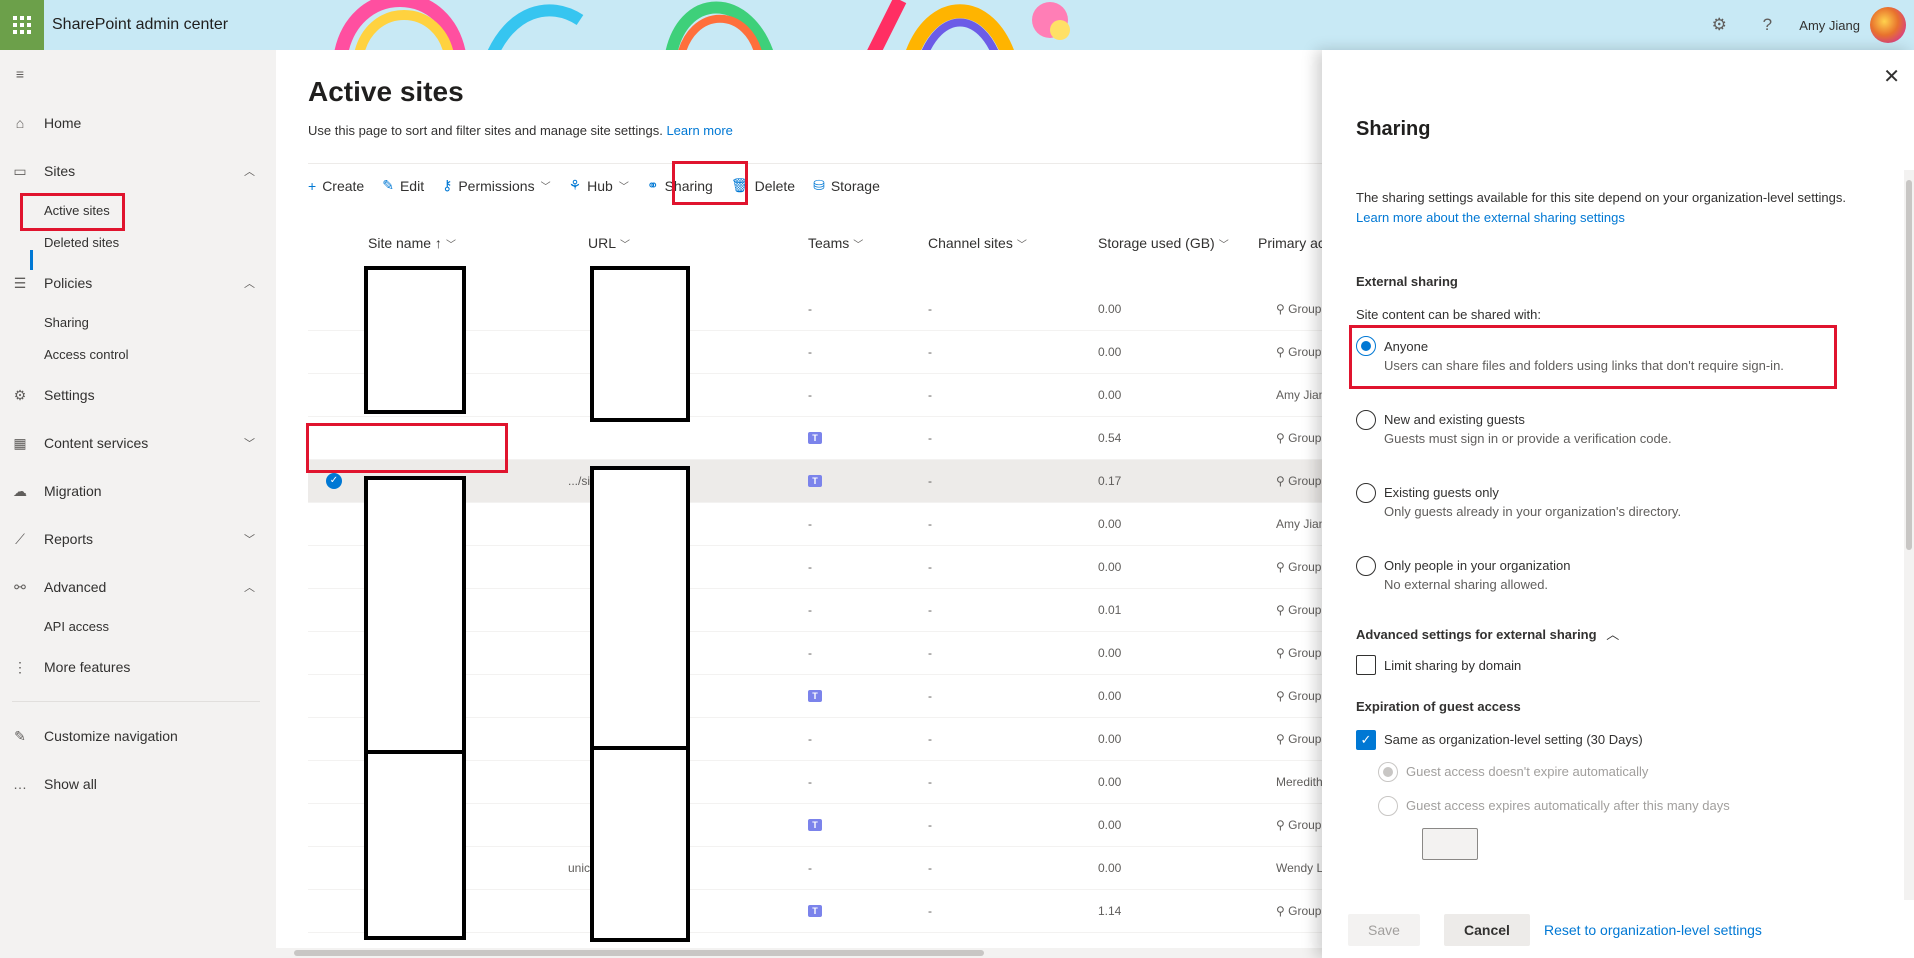 This screenshot has width=1914, height=958. I want to click on radio-new-existing-guests, so click(1366, 420).